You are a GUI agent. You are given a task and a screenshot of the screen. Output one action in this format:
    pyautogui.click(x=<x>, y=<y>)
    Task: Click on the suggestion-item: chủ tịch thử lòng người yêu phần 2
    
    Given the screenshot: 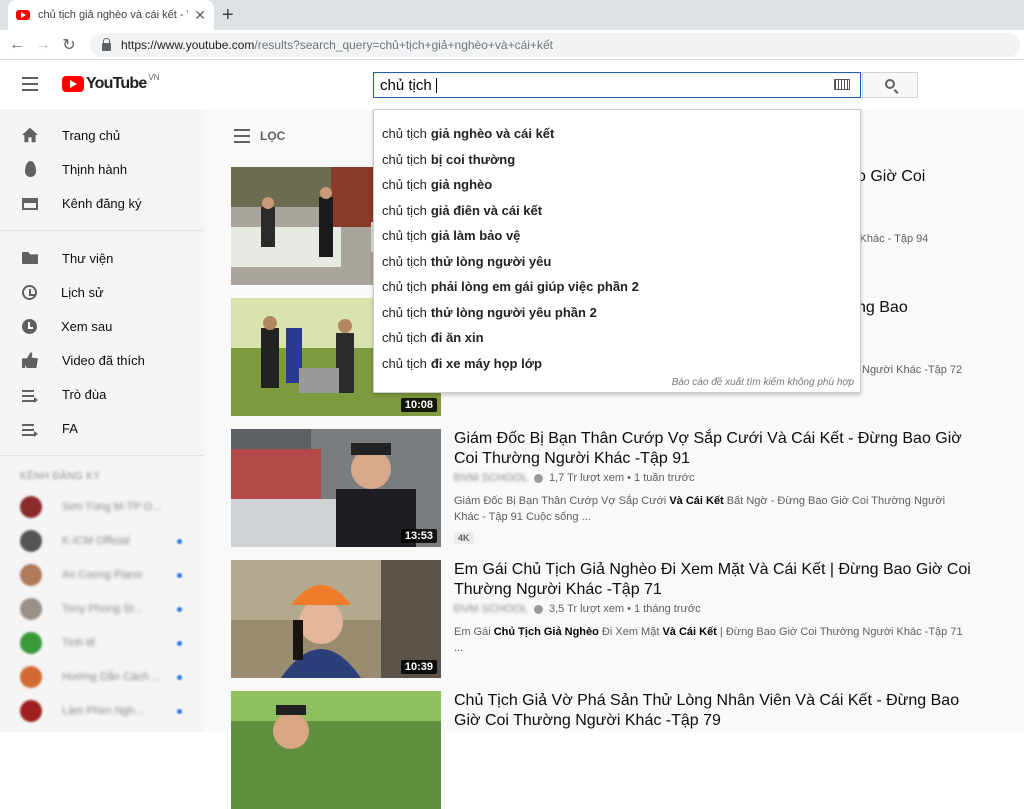 What is the action you would take?
    pyautogui.click(x=617, y=313)
    